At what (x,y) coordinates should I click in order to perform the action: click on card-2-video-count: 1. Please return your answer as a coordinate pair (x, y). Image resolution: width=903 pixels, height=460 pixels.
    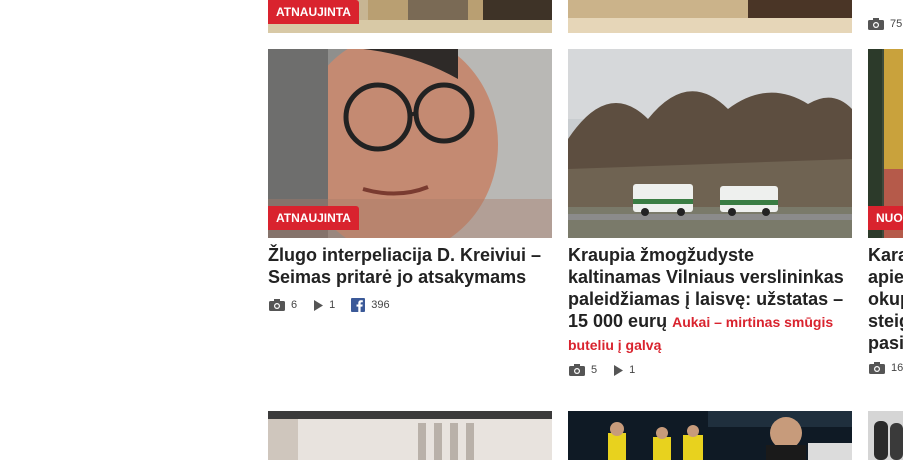
    Looking at the image, I should click on (632, 370).